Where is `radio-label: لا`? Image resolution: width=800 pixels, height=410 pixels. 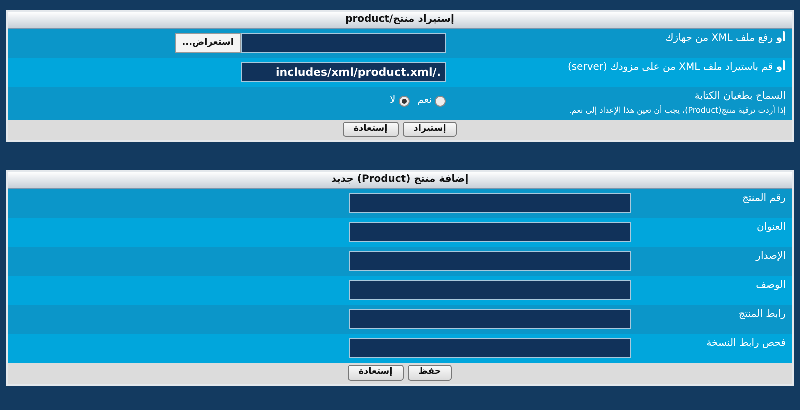 radio-label: لا is located at coordinates (393, 101).